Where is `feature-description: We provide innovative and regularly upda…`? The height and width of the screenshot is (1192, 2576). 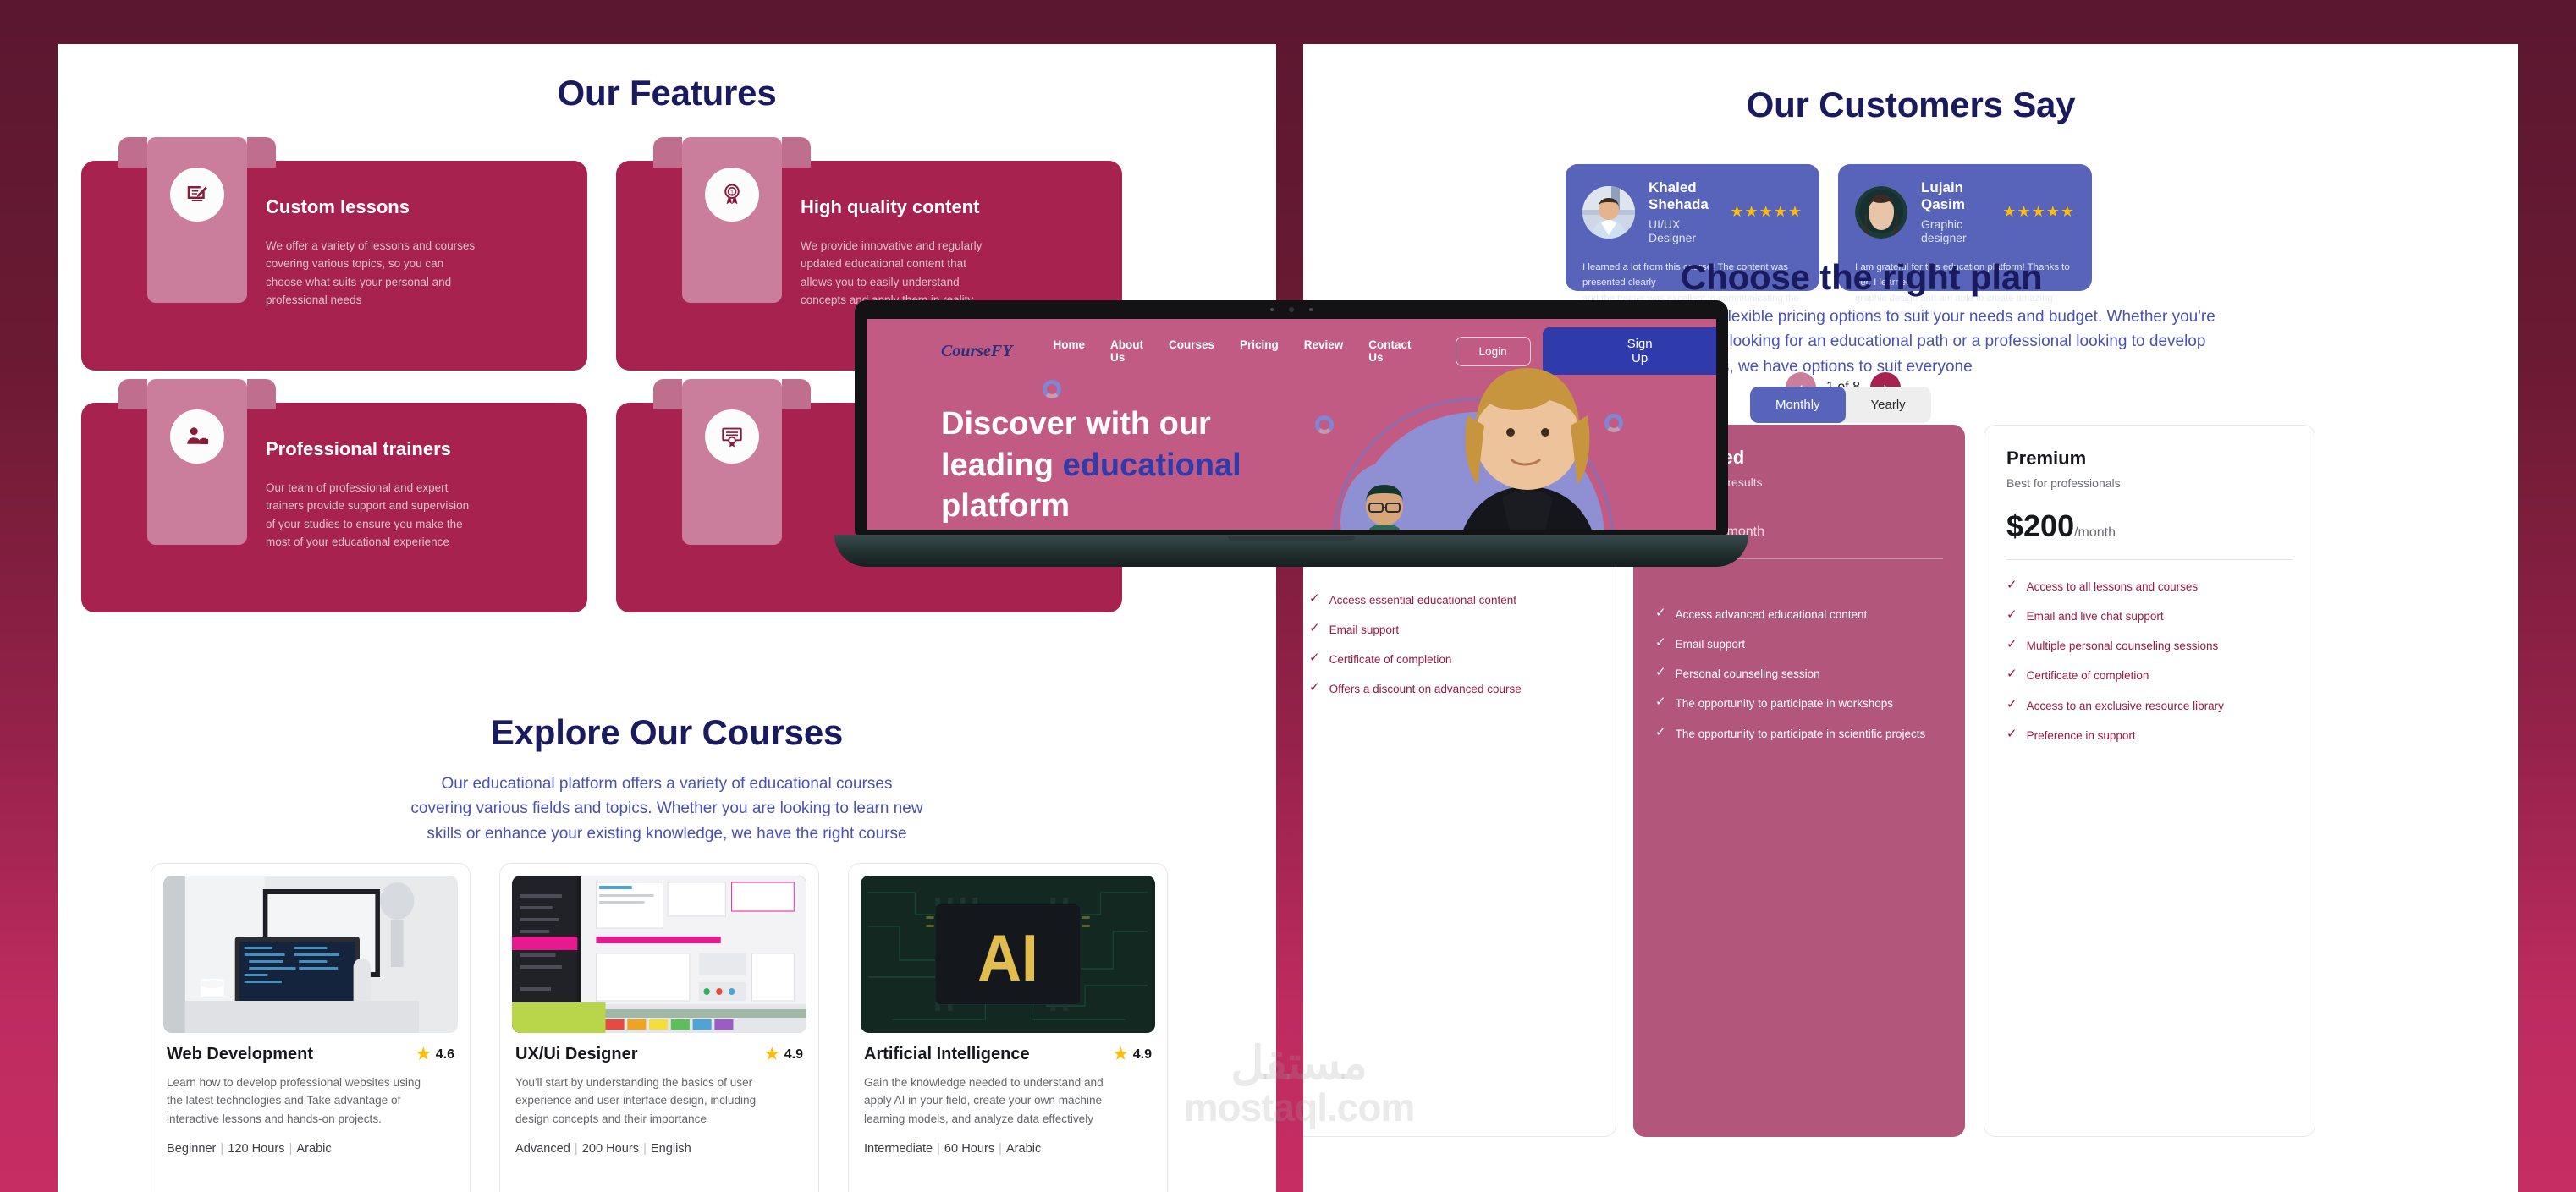
feature-description: We provide innovative and regularly upda… is located at coordinates (892, 272).